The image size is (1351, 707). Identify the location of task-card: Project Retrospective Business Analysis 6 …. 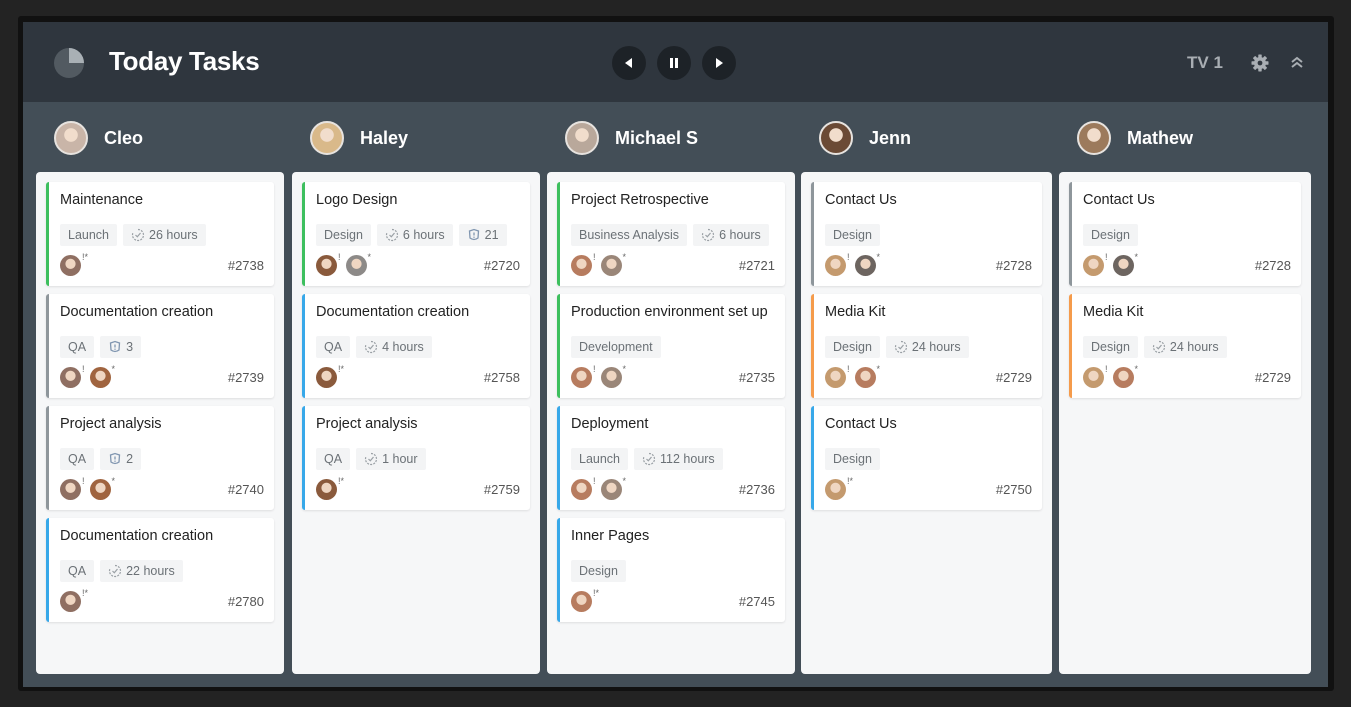
(671, 234).